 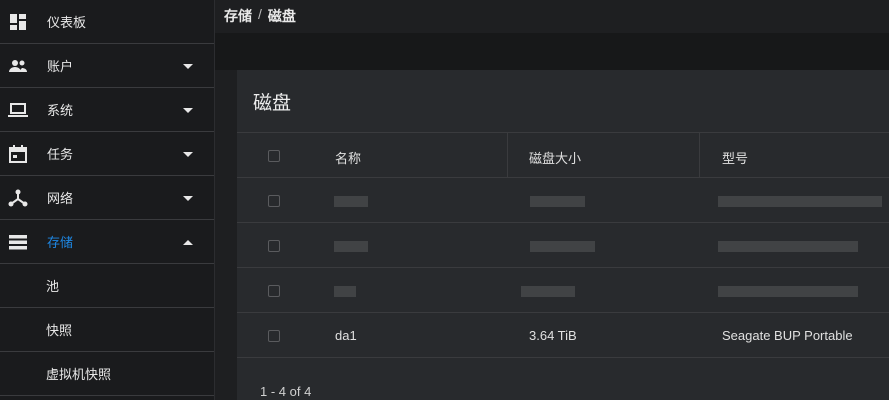 What do you see at coordinates (18, 66) in the screenshot?
I see `users-icon` at bounding box center [18, 66].